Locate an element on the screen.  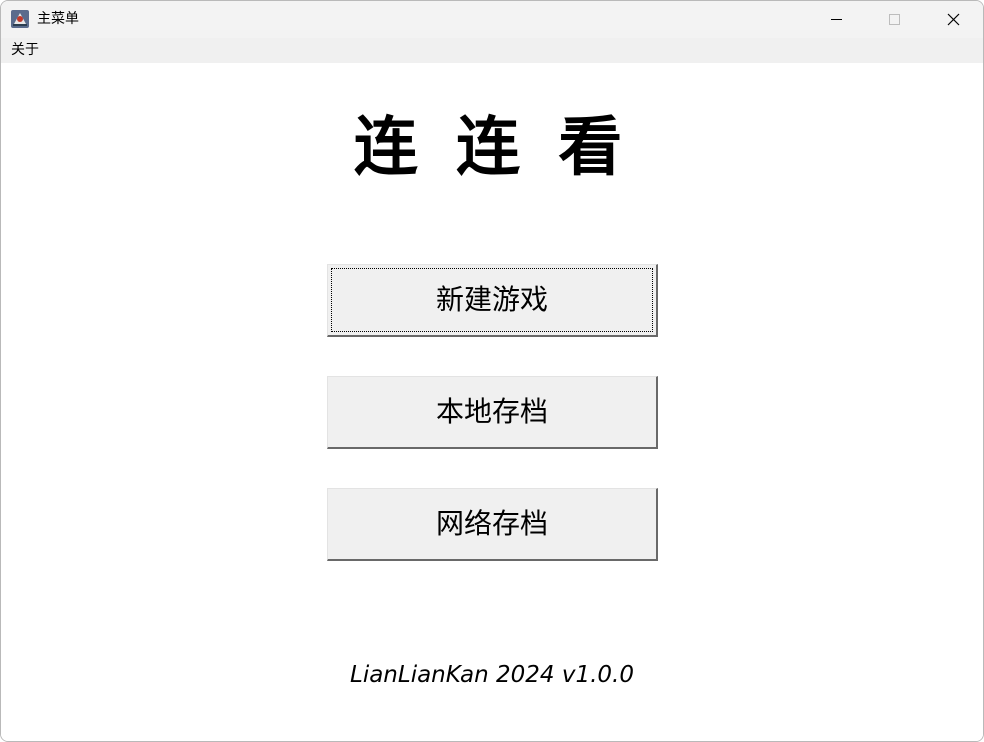
network-save-label: 网络存档 is located at coordinates (491, 523).